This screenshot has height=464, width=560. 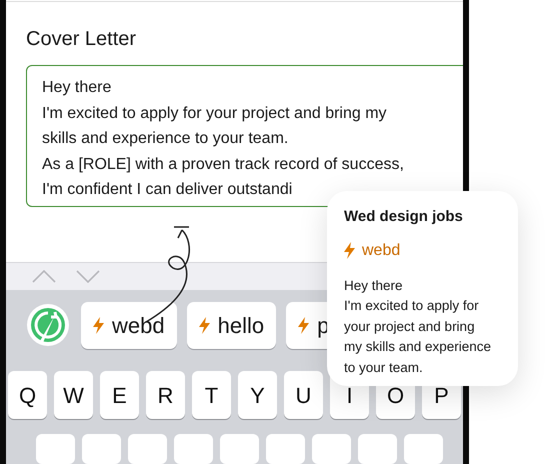 What do you see at coordinates (82, 39) in the screenshot?
I see `field-label: Cover Letter` at bounding box center [82, 39].